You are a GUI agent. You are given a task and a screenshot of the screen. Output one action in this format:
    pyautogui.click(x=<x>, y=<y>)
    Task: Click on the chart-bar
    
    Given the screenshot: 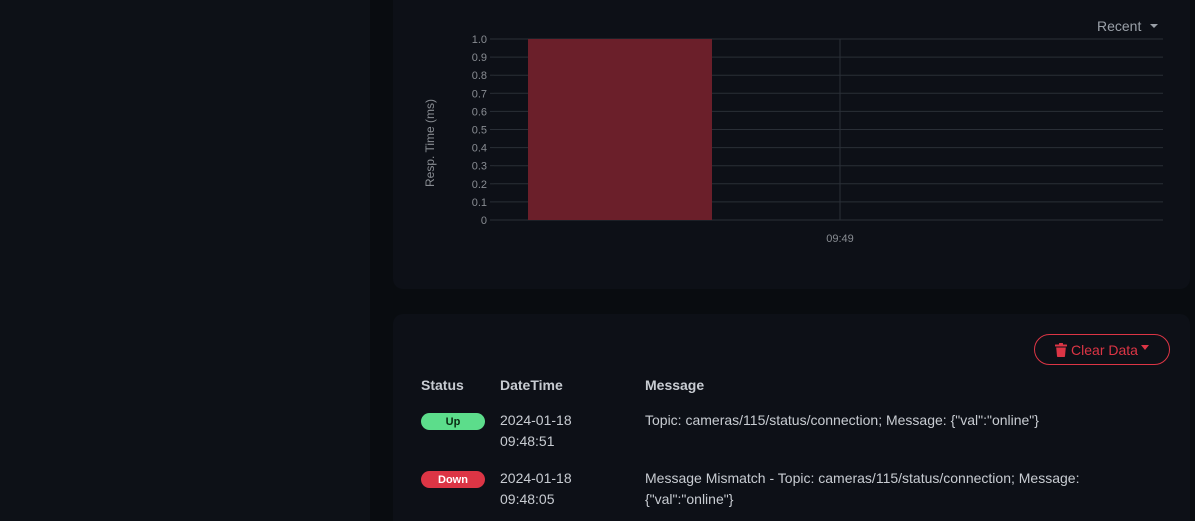 What is the action you would take?
    pyautogui.click(x=620, y=129)
    